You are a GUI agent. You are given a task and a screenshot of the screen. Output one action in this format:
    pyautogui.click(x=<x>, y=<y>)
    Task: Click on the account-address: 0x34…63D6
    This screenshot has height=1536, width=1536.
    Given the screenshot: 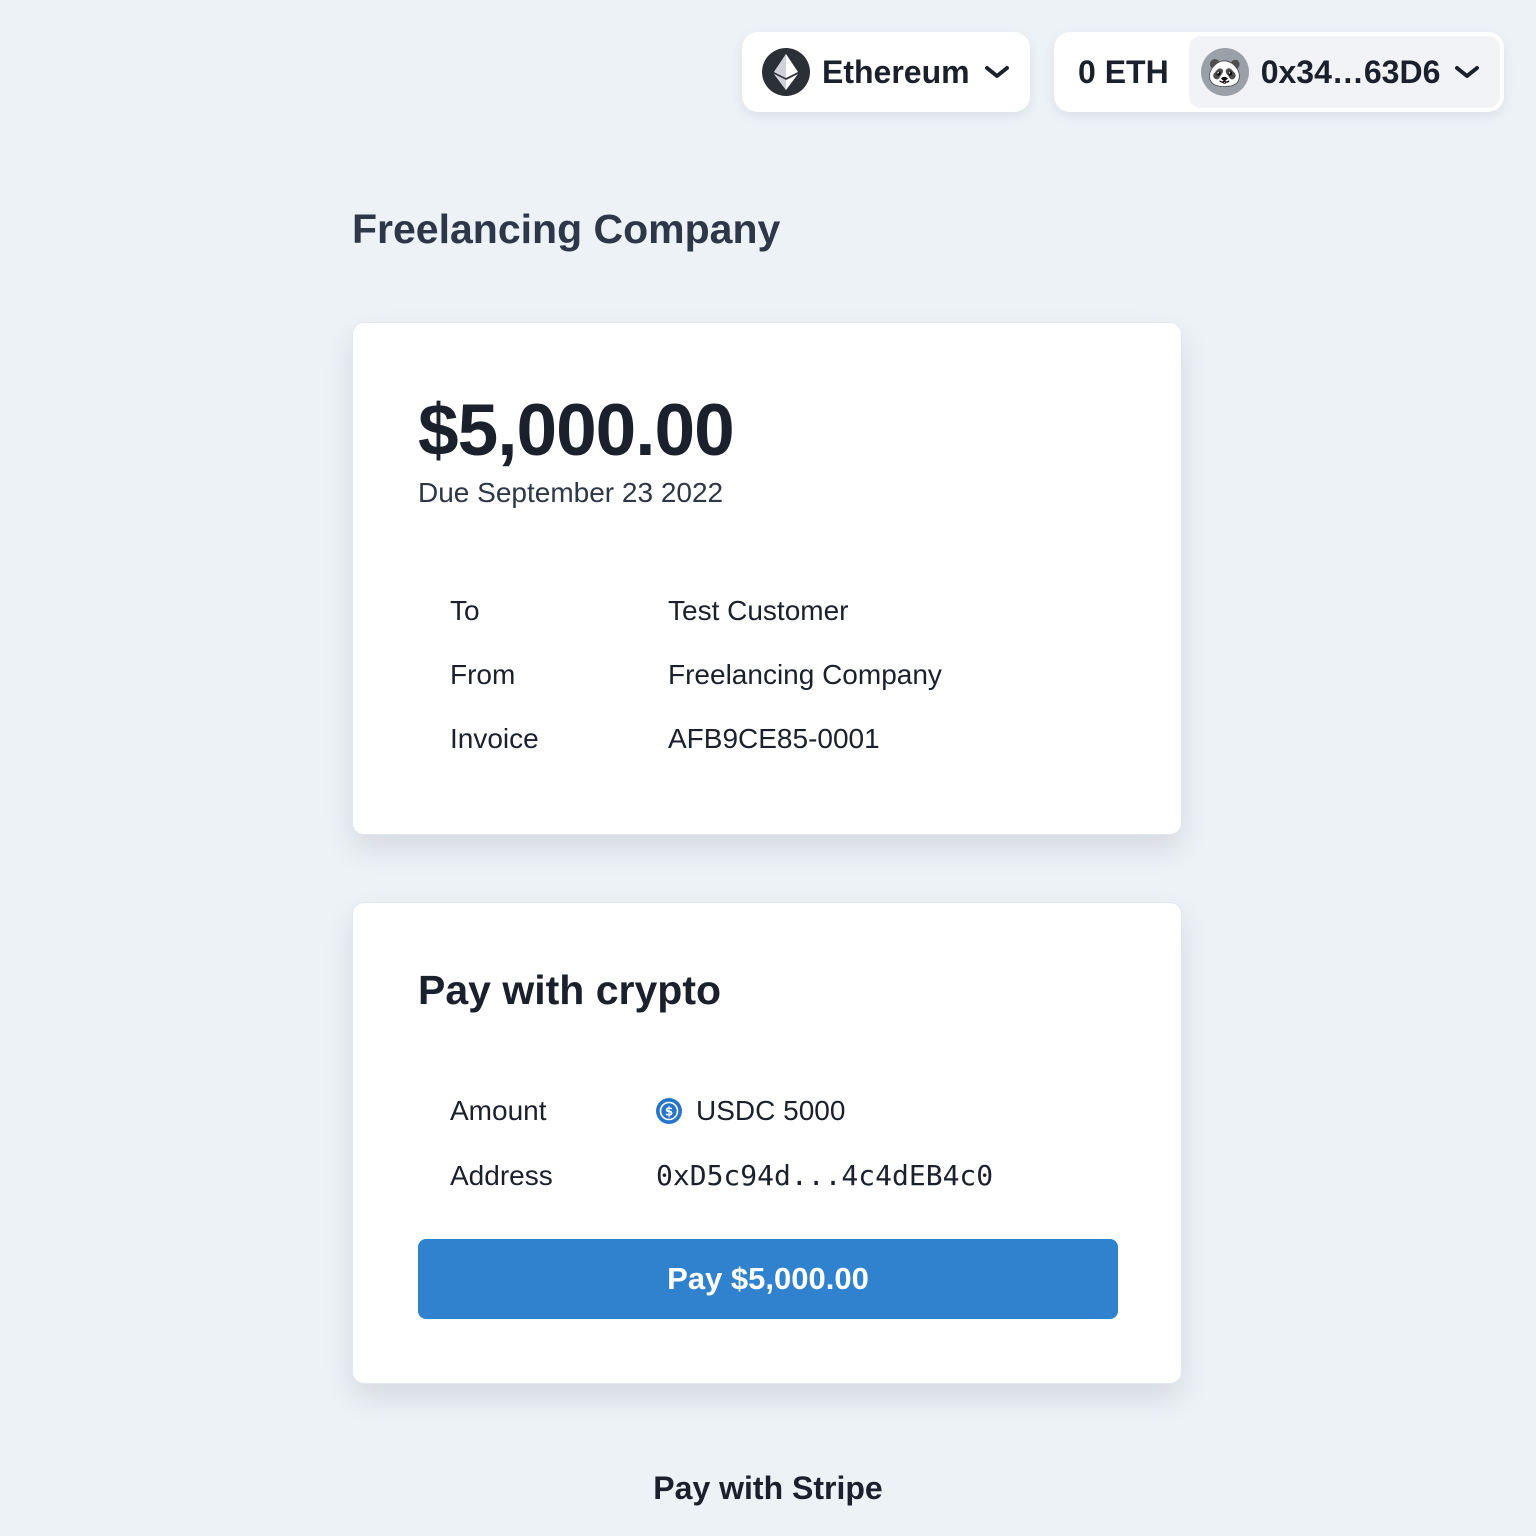 What is the action you would take?
    pyautogui.click(x=1350, y=71)
    